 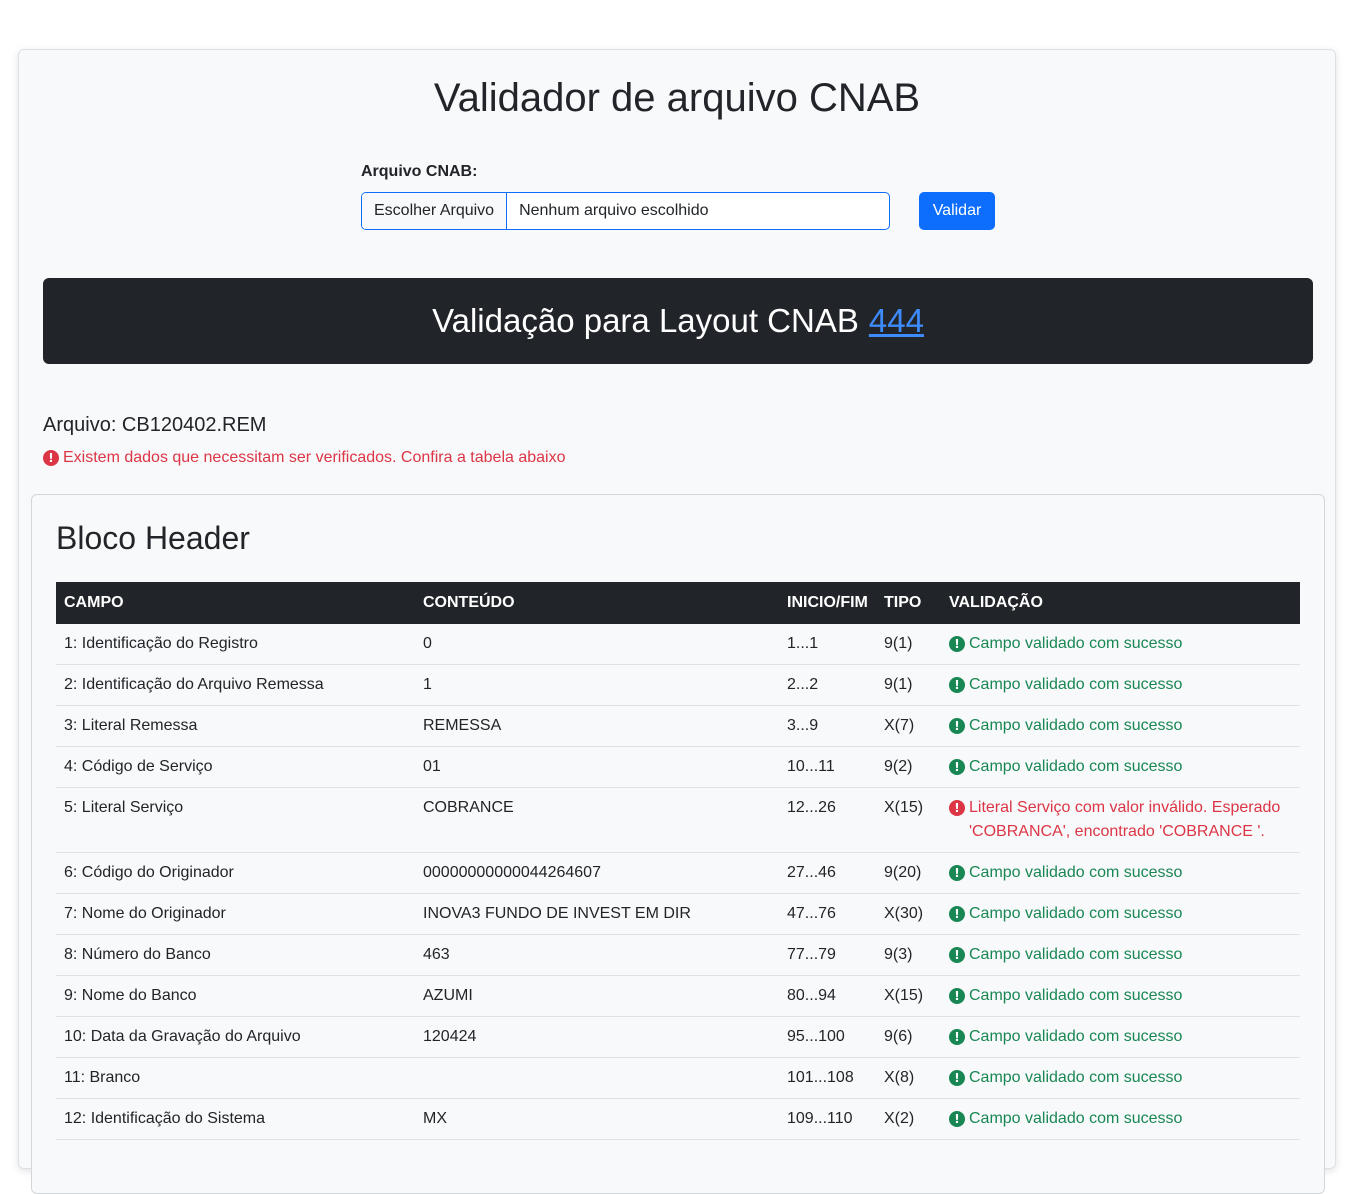 I want to click on cell-tipo: 9(20), so click(x=908, y=873).